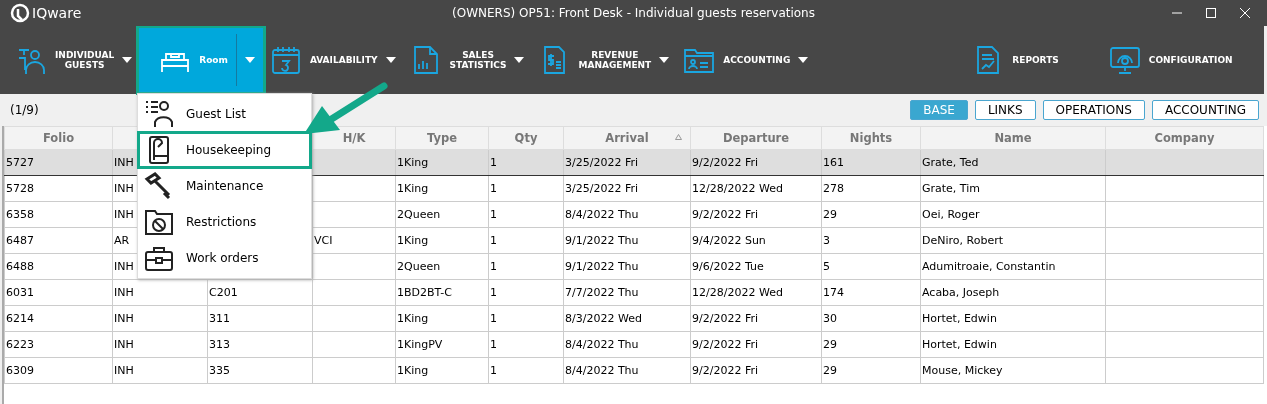 This screenshot has width=1267, height=404. I want to click on close-icon, so click(1245, 13).